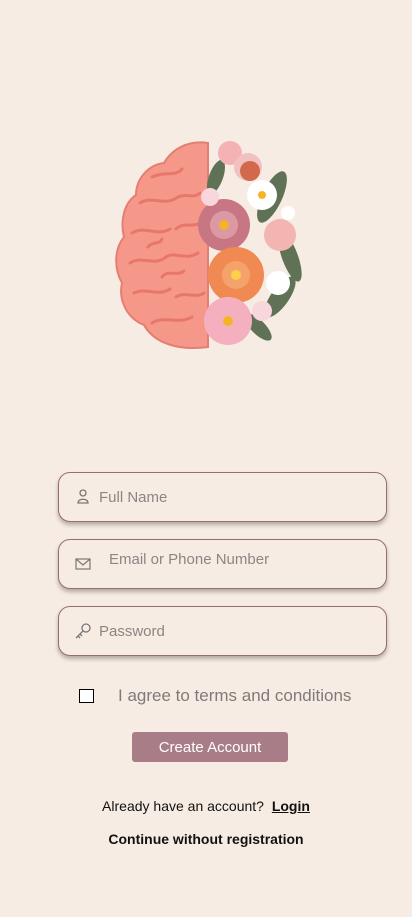 This screenshot has height=917, width=412. I want to click on continue-without-registration-link: Continue without registration, so click(206, 839).